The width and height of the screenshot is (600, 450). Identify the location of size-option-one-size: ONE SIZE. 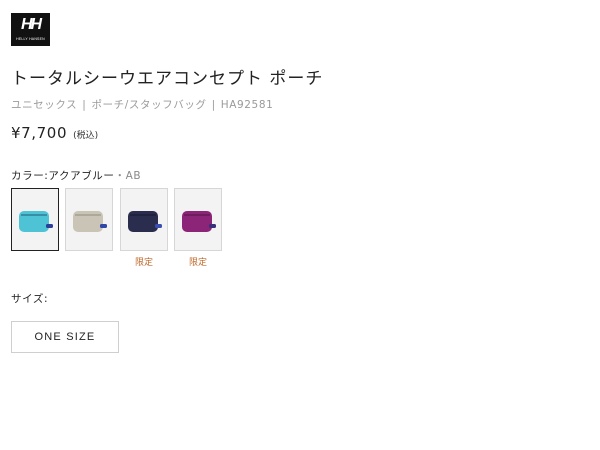
(65, 337).